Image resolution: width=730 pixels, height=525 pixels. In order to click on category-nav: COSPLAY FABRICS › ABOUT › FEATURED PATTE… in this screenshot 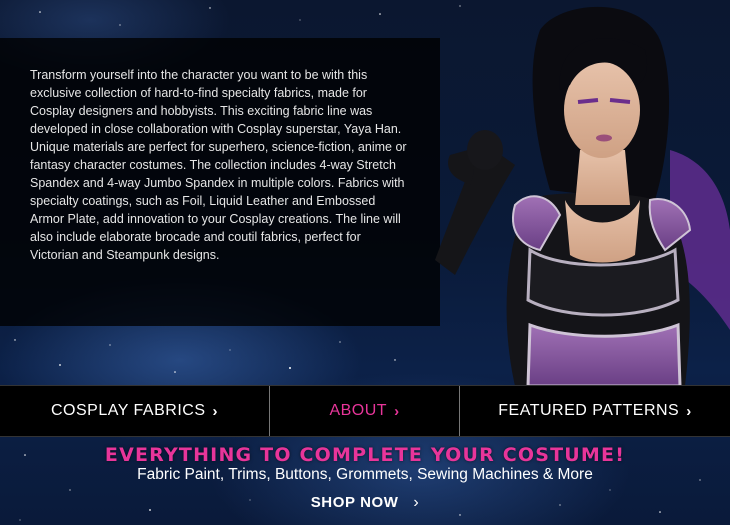, I will do `click(365, 411)`.